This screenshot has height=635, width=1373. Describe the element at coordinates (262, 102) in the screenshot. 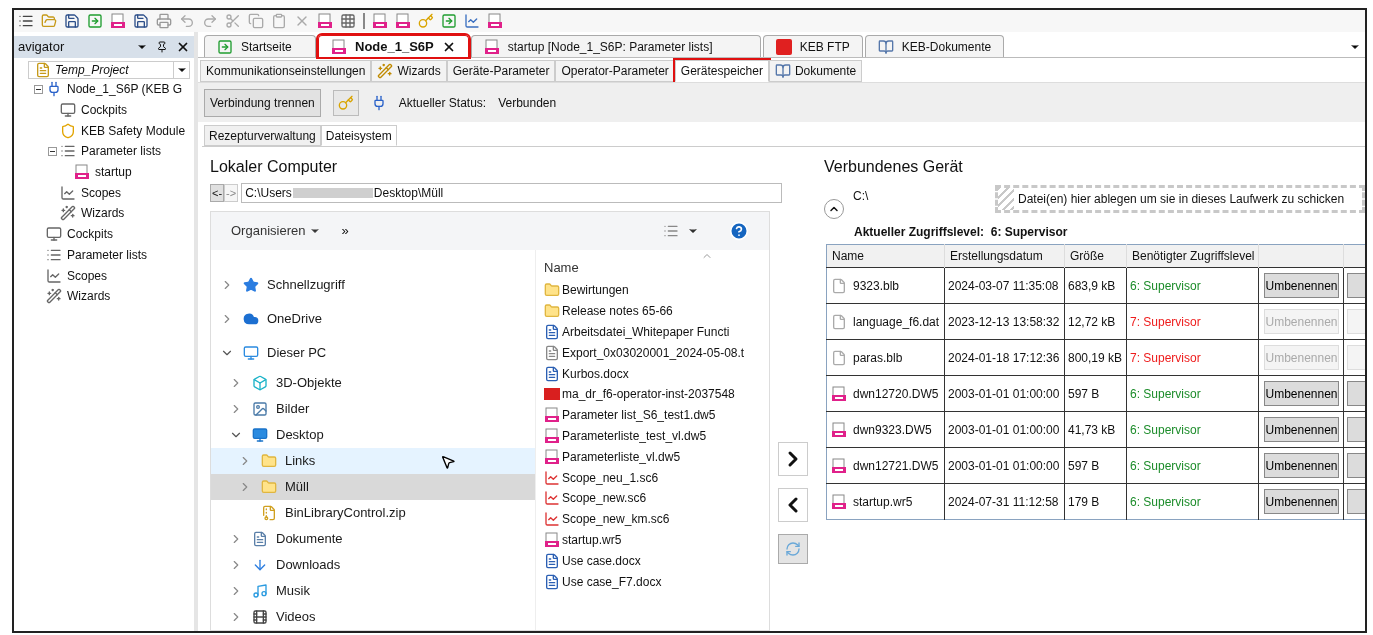

I see `disconnect-button: Verbindung trennen` at that location.